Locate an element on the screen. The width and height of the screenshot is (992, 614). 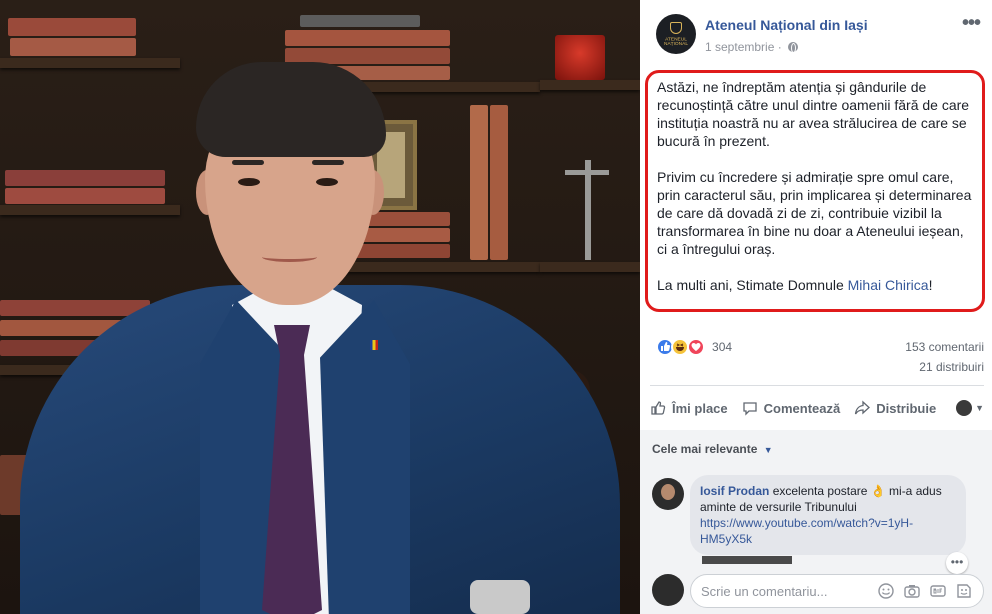
page-avatar: ATENEUL NAȚIONAL is located at coordinates (676, 34).